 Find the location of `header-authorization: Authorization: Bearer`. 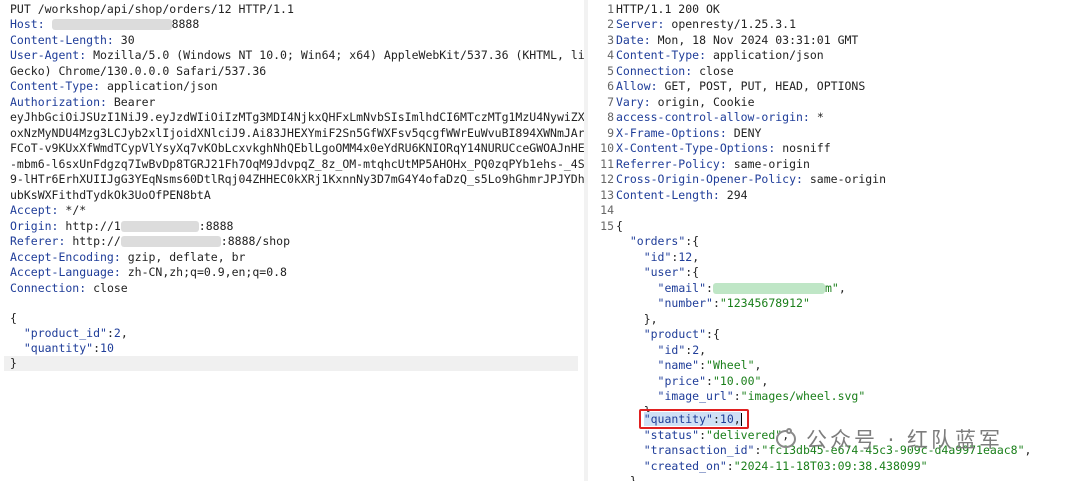

header-authorization: Authorization: Bearer is located at coordinates (83, 102).